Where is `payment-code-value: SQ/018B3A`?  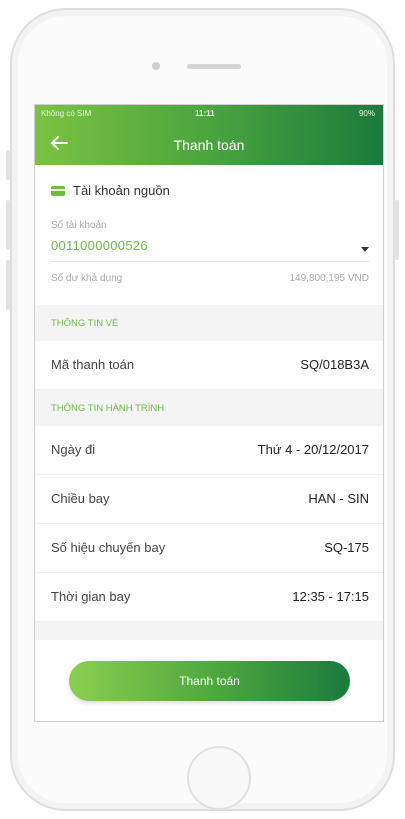 payment-code-value: SQ/018B3A is located at coordinates (334, 364).